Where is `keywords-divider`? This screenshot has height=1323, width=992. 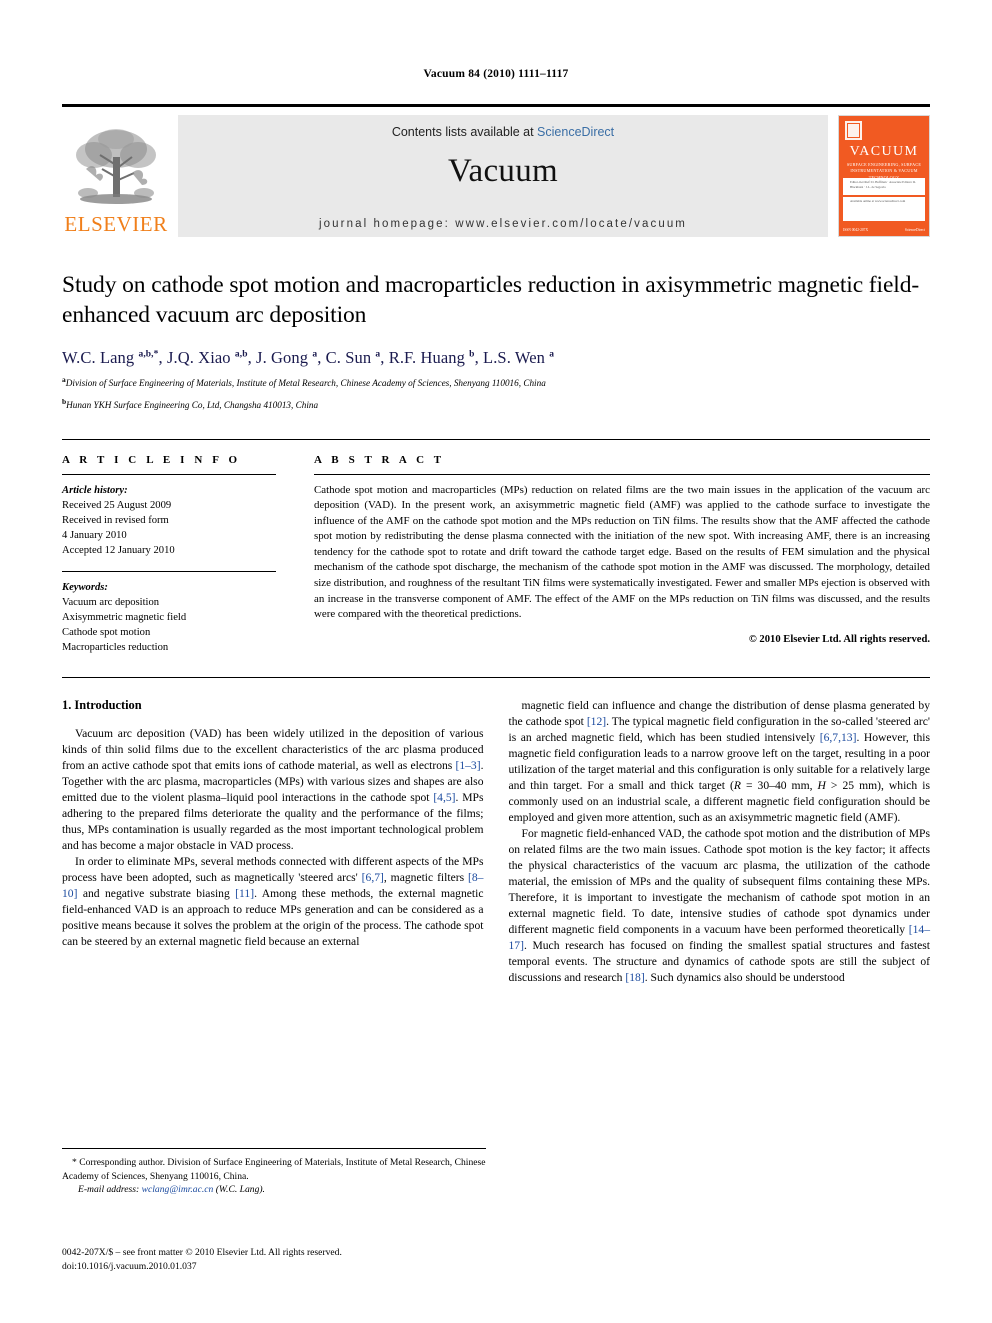
keywords-divider is located at coordinates (169, 571).